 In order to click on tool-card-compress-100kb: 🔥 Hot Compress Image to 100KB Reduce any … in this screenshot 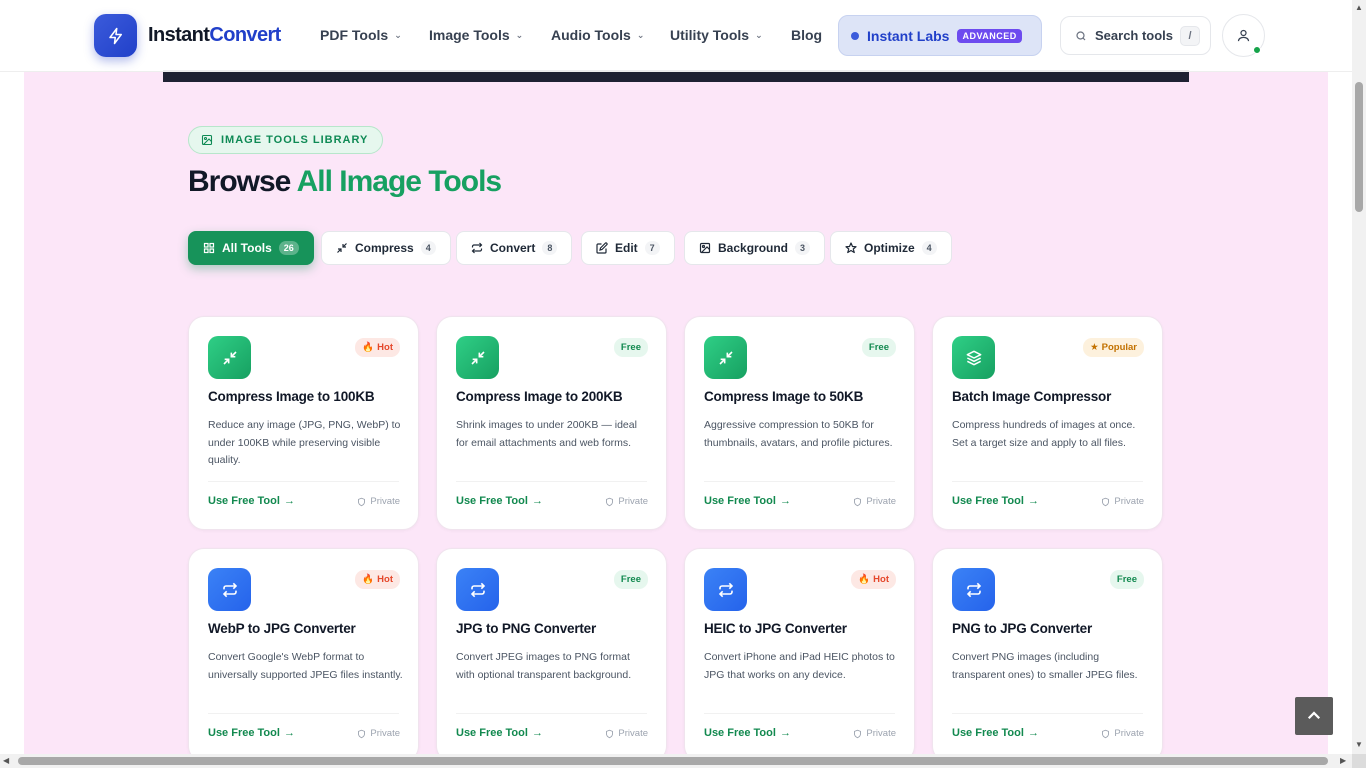, I will do `click(303, 423)`.